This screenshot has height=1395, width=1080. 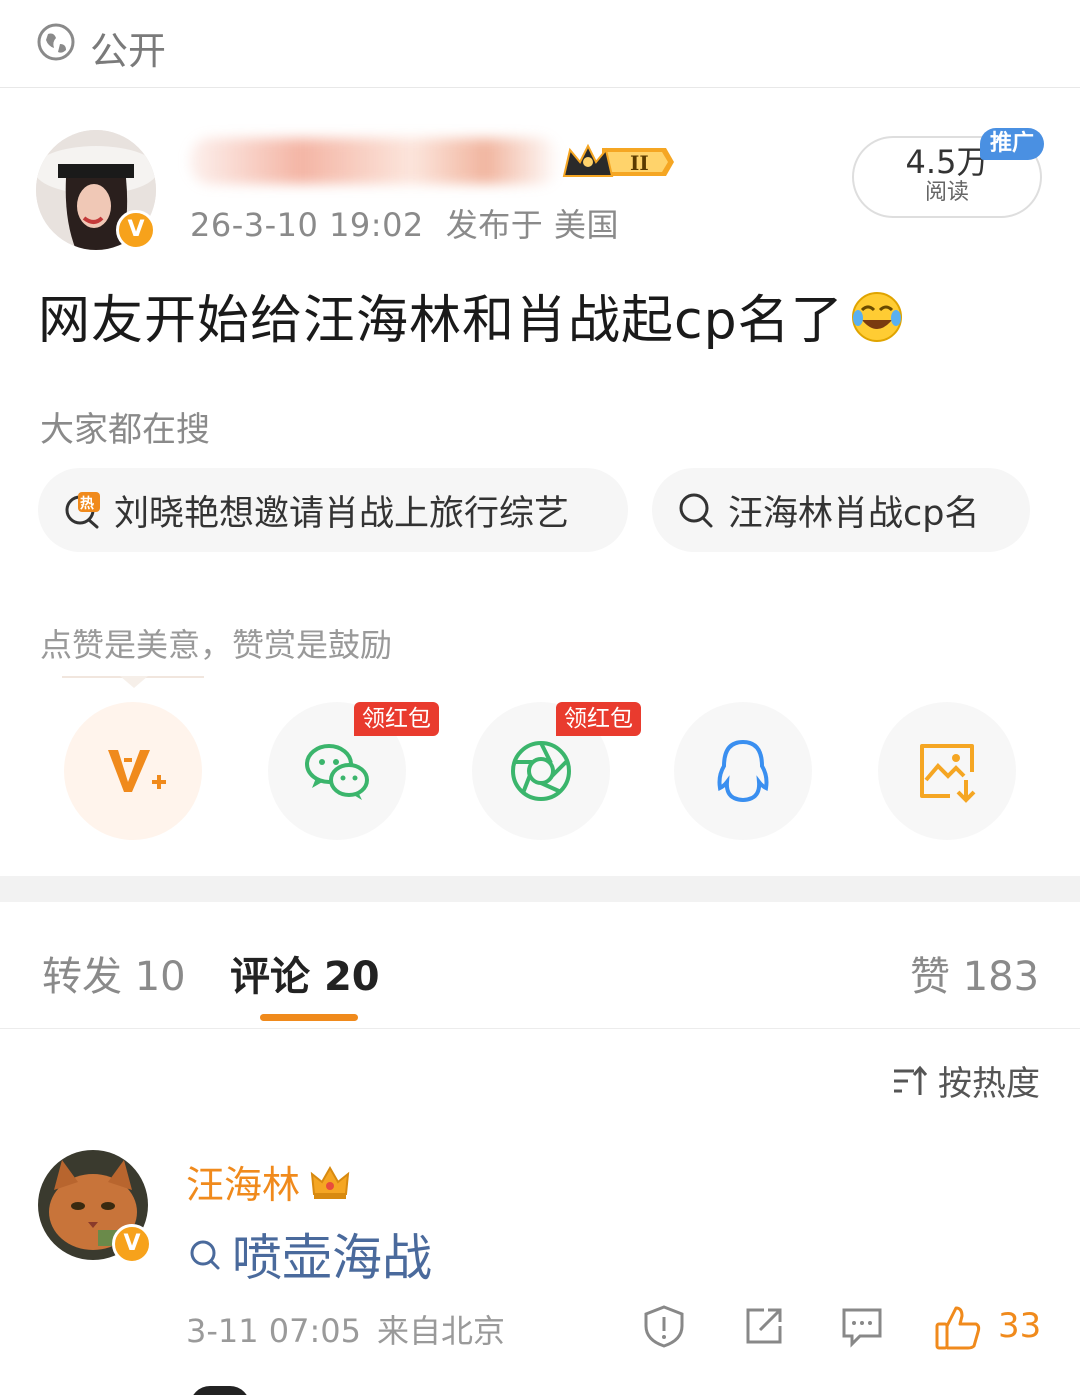 I want to click on tabs-divider, so click(x=540, y=1028).